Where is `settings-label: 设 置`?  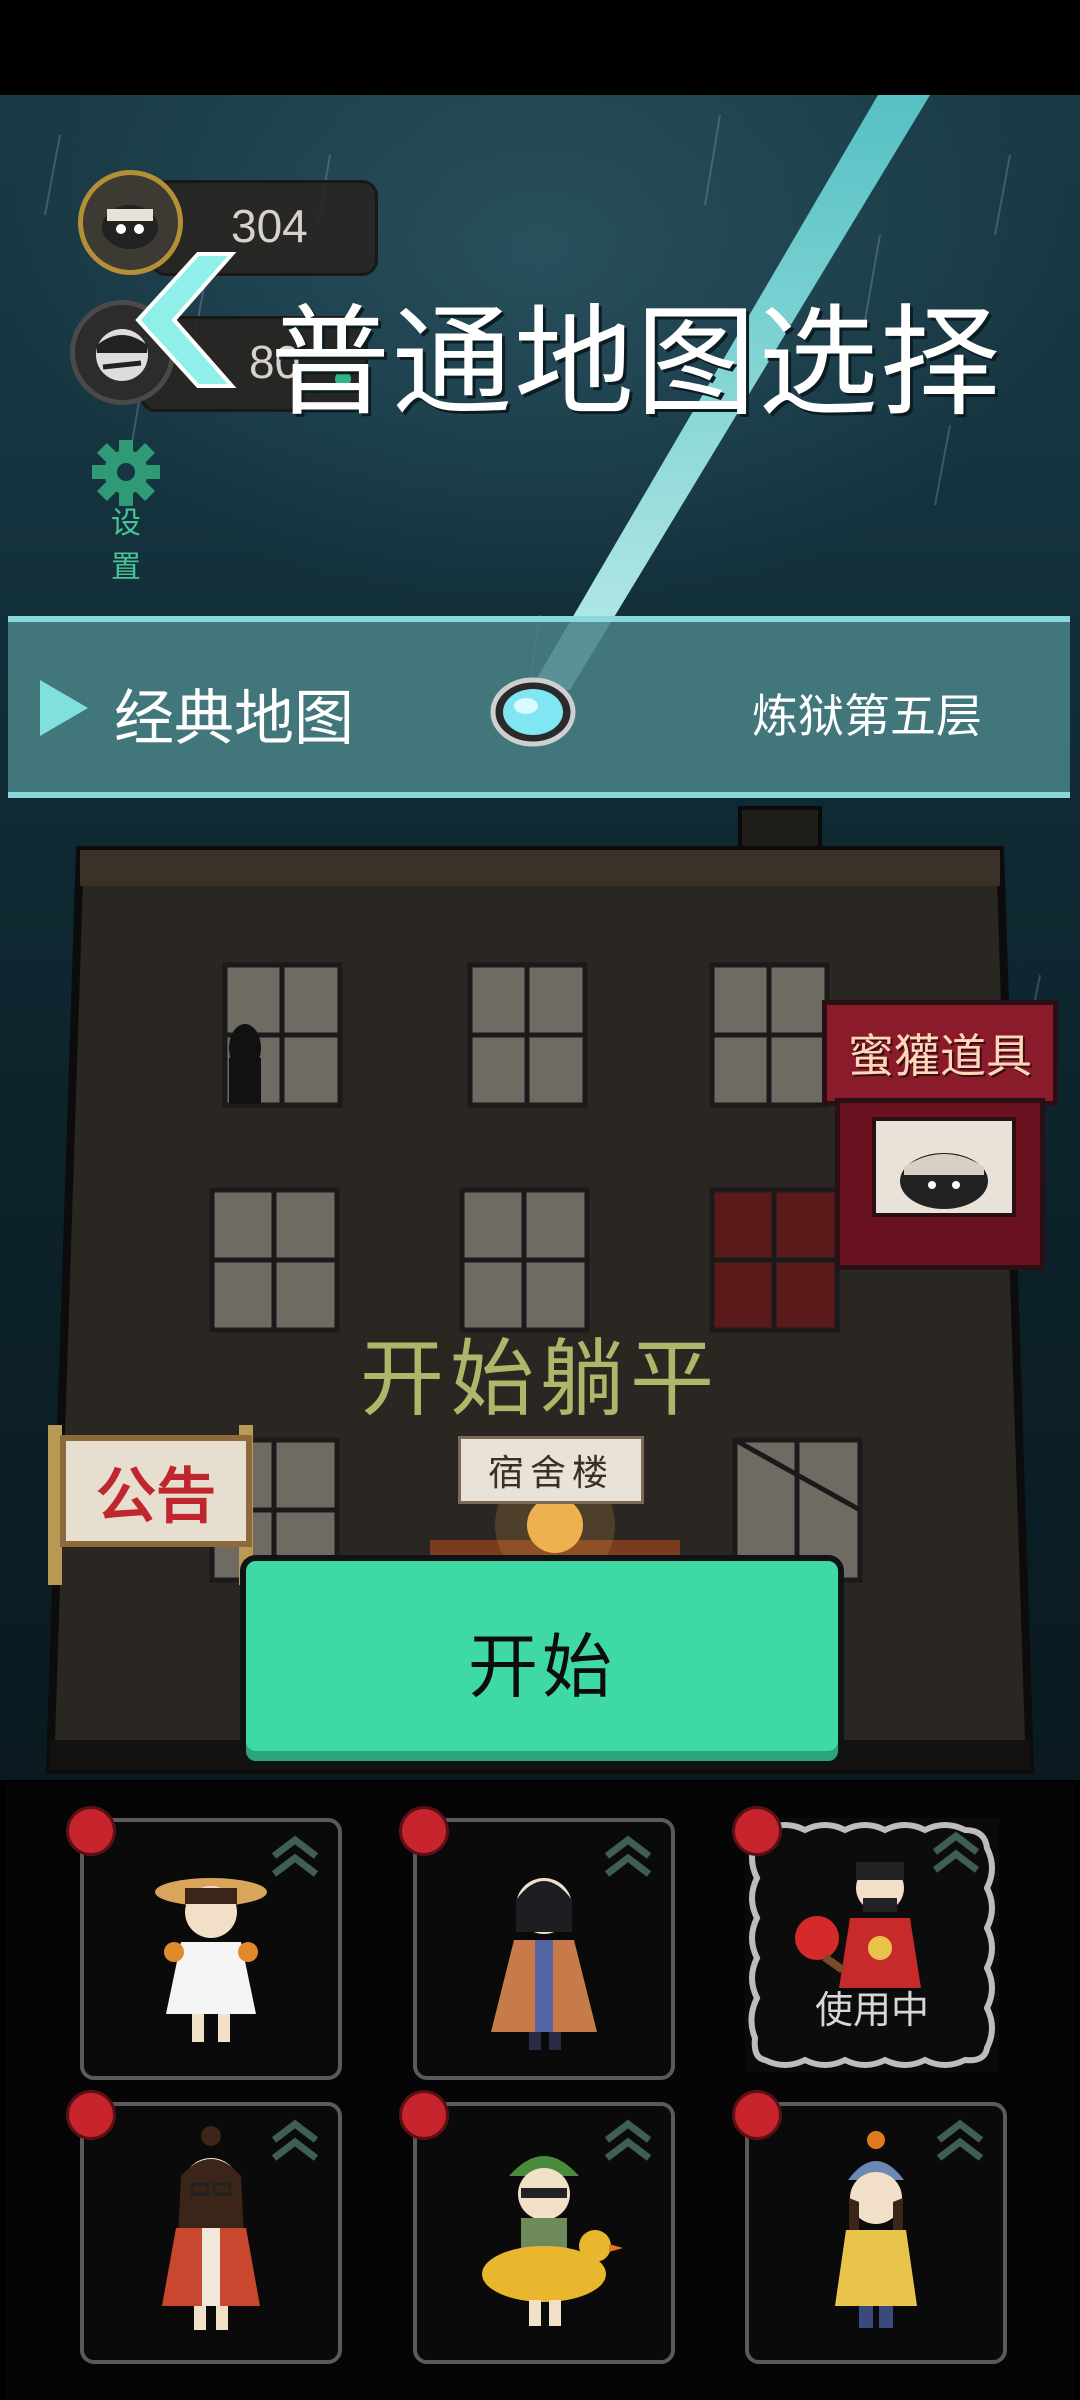 settings-label: 设 置 is located at coordinates (133, 545).